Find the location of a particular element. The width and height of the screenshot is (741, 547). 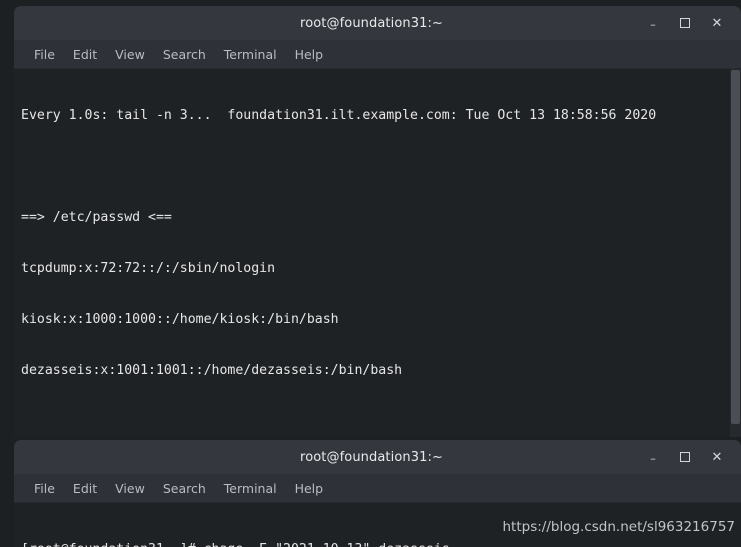

window-controls-bottom: – ✕ is located at coordinates (689, 457).